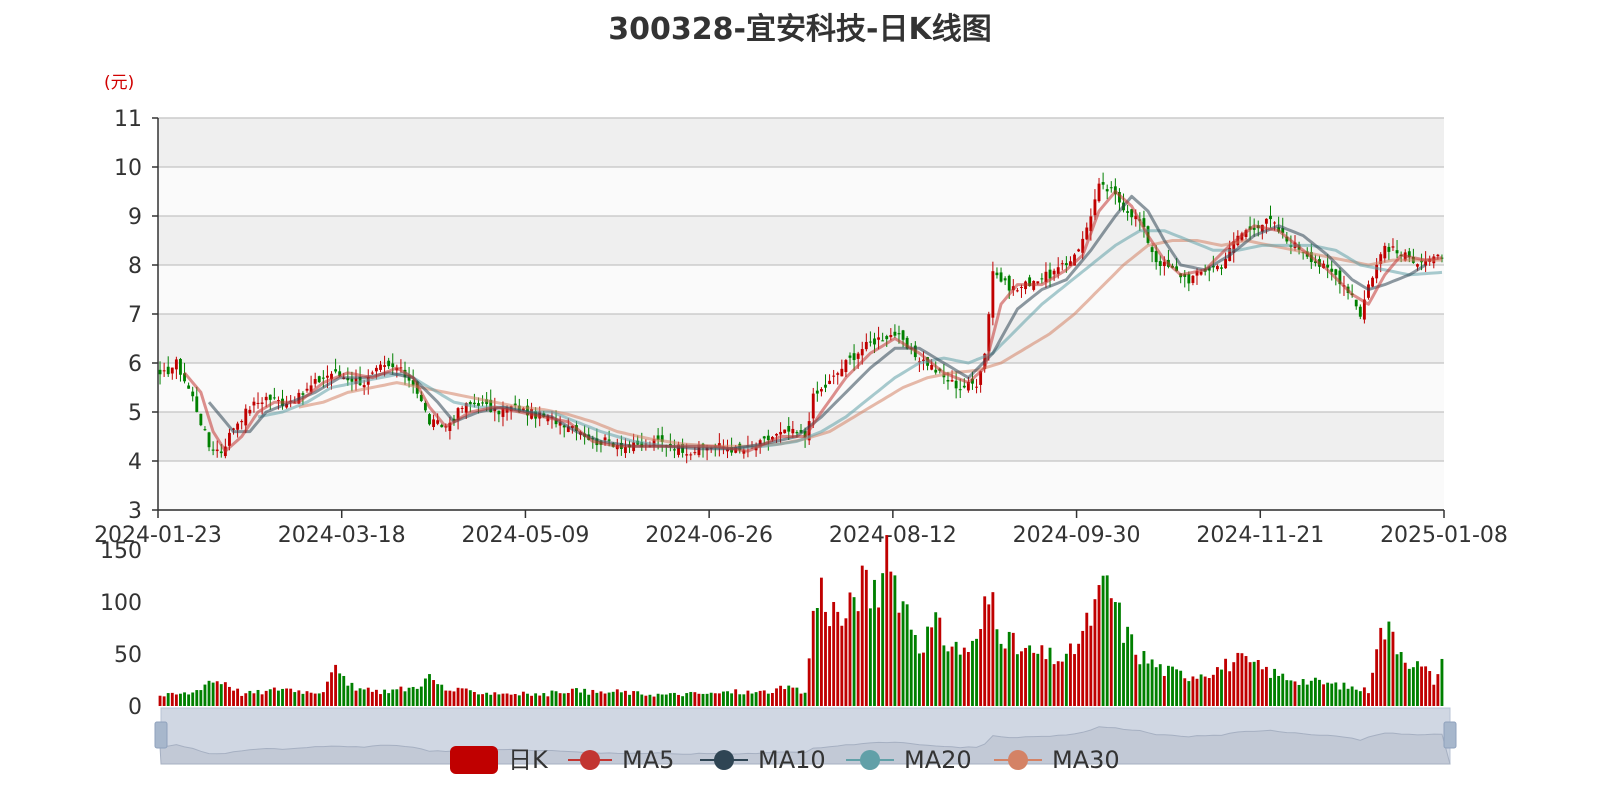  I want to click on grid-band, so click(801, 485).